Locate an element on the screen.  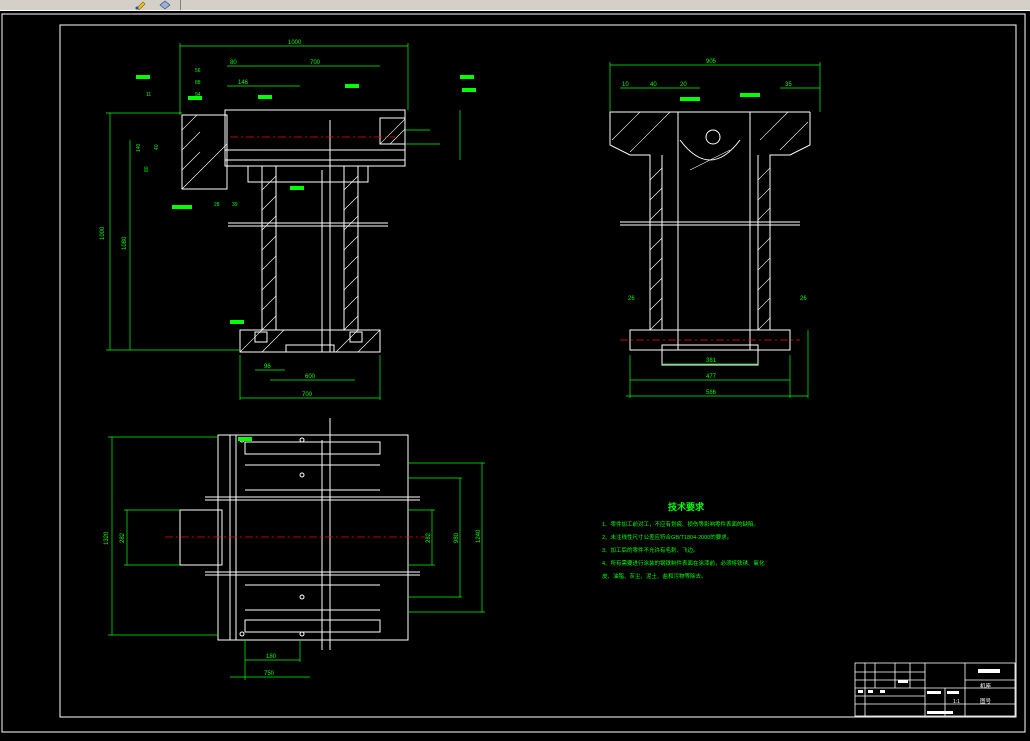
note-line-4: 4、所有需要进行涂装的钢铁制件表面在涂漆前，必须将铁锈、氧化 is located at coordinates (683, 563).